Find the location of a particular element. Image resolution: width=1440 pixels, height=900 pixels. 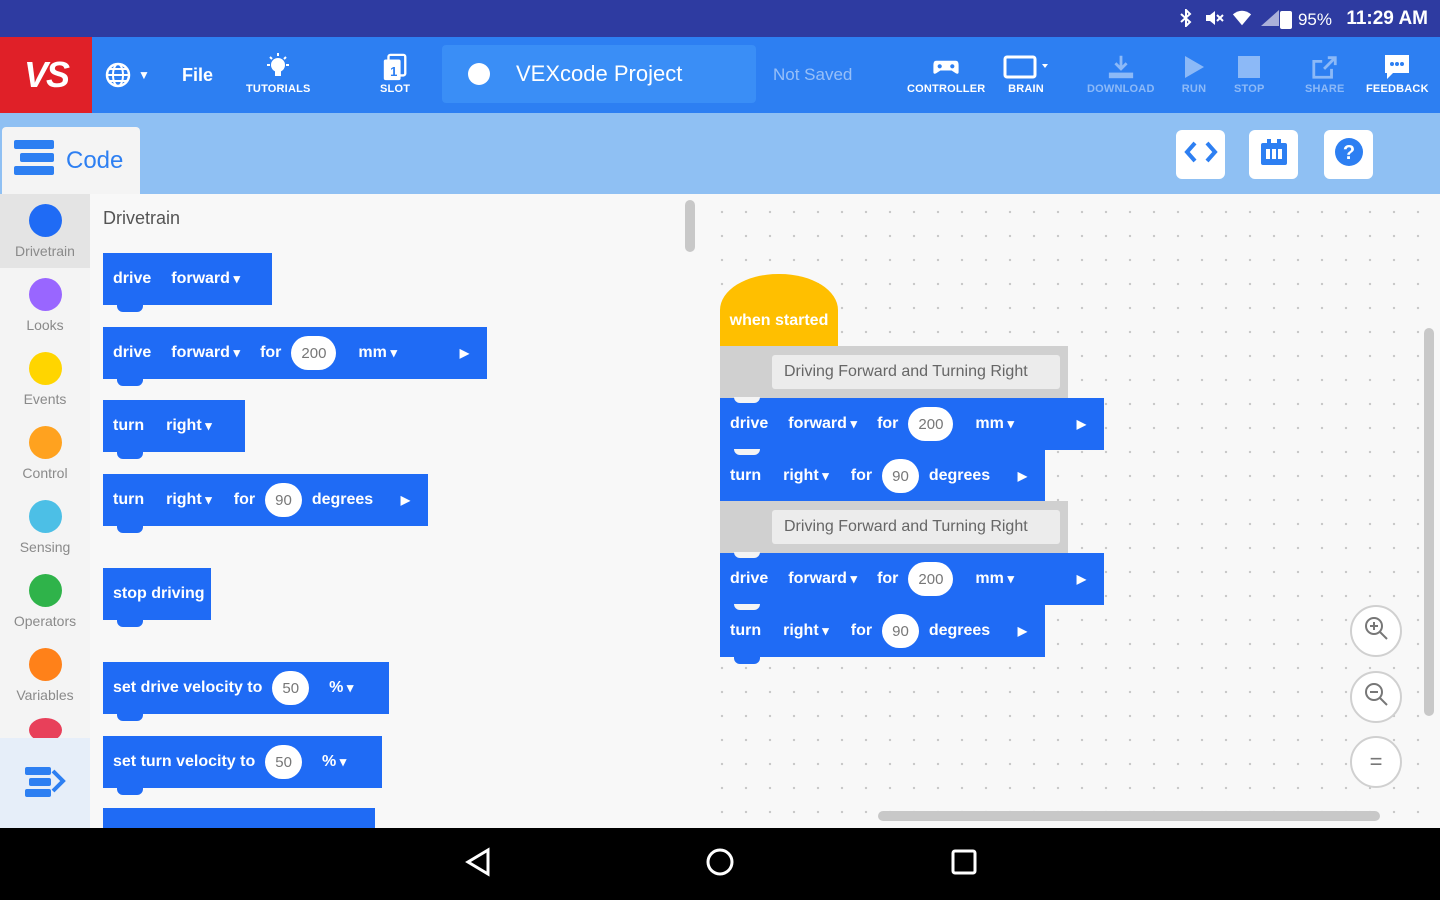

download-icon is located at coordinates (1121, 67).